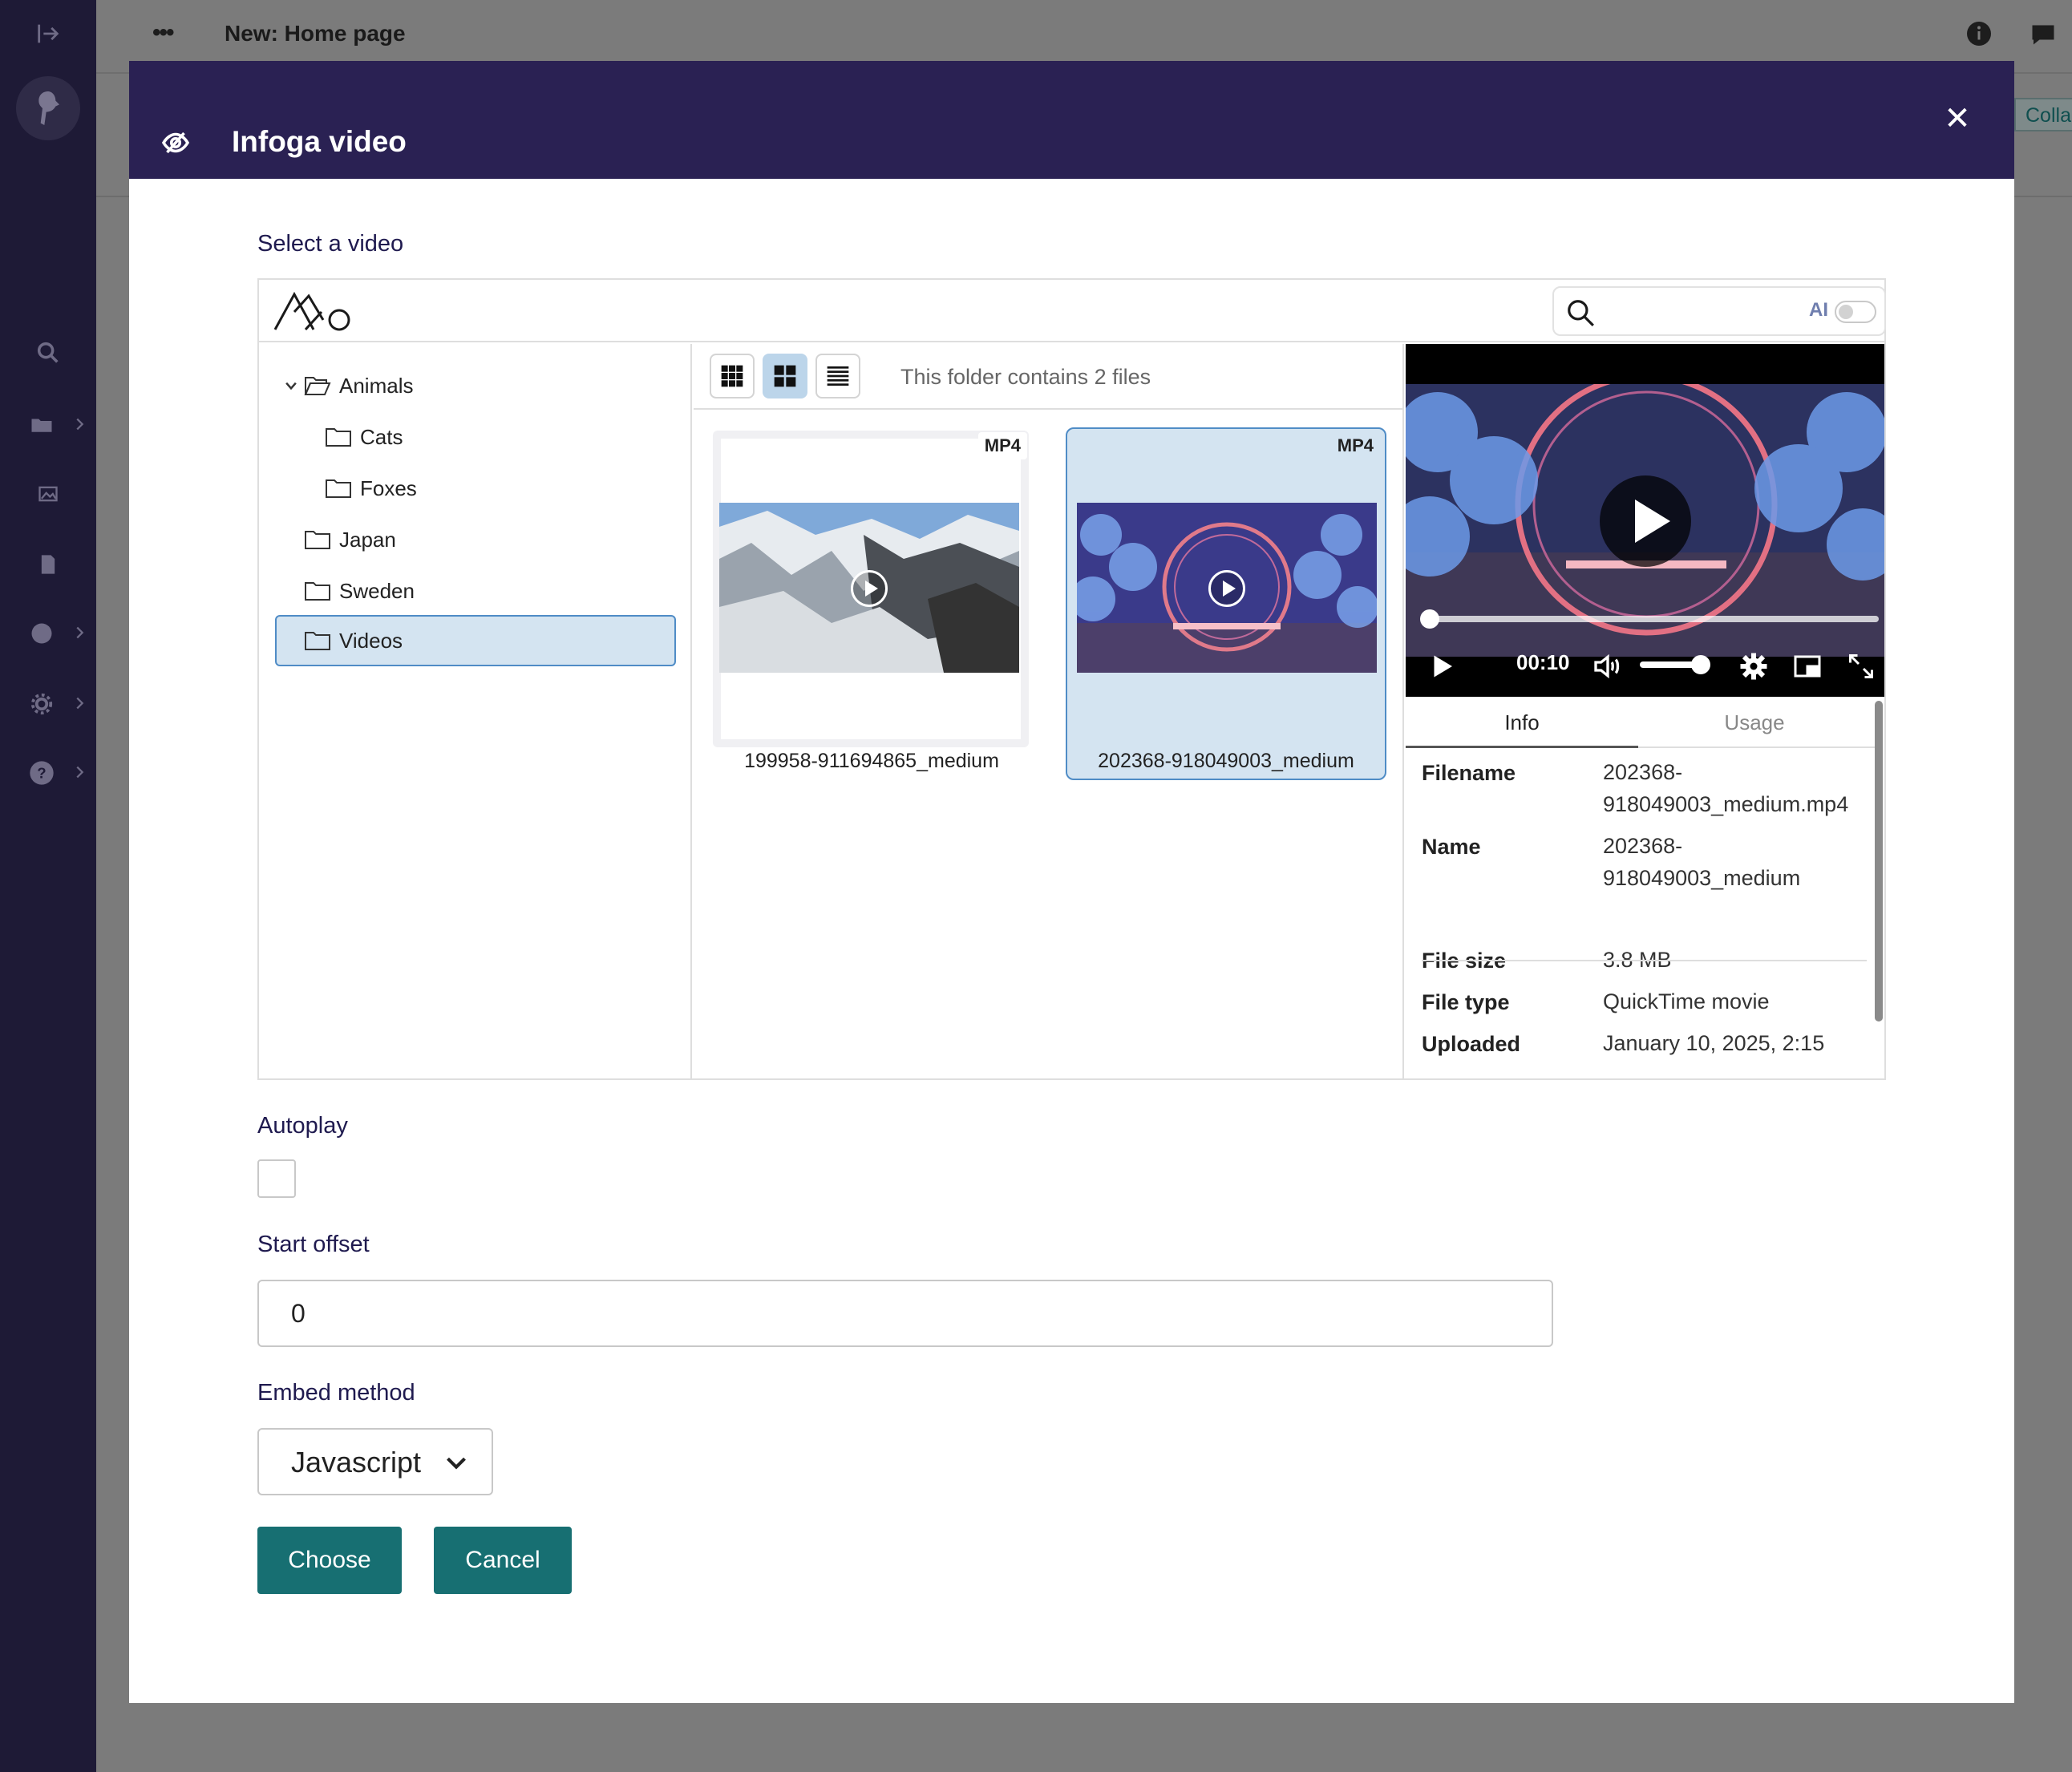 This screenshot has width=2072, height=1772. What do you see at coordinates (1855, 312) in the screenshot?
I see `ai-toggle` at bounding box center [1855, 312].